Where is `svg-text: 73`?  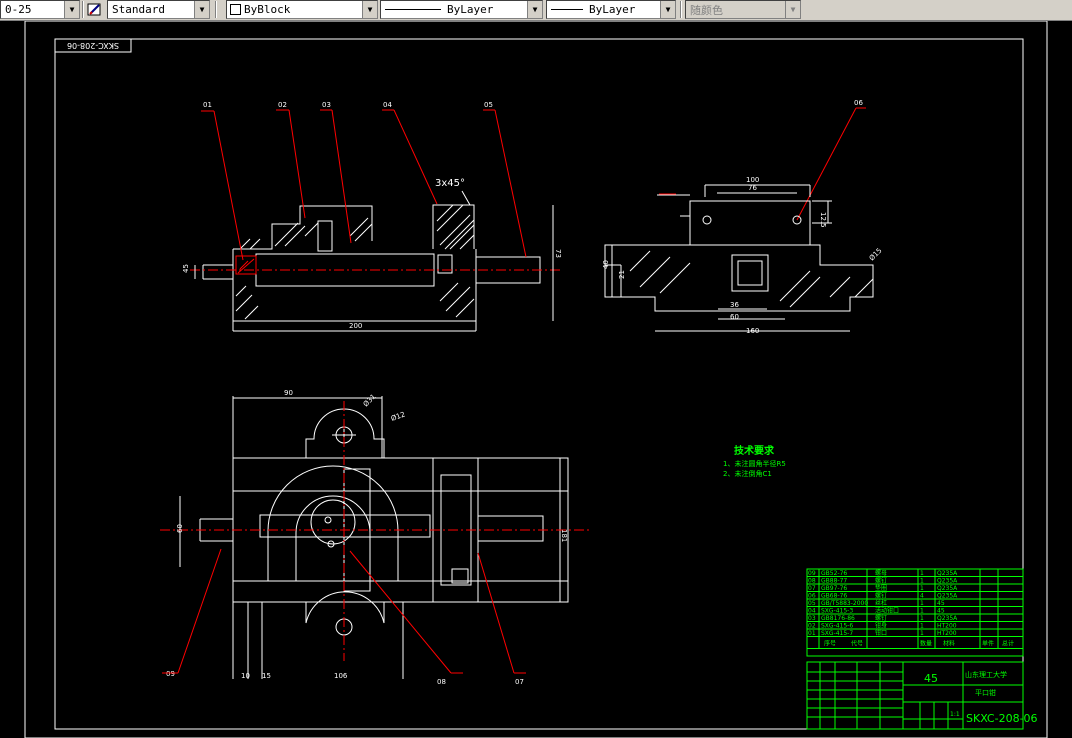 svg-text: 73 is located at coordinates (558, 253).